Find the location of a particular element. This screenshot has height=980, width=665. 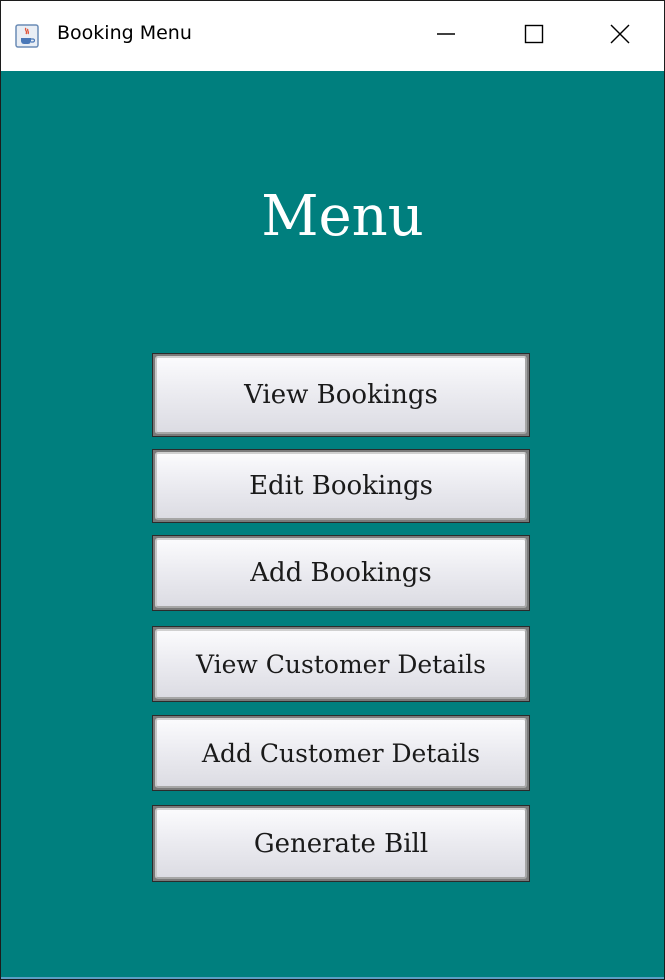

maximize-button is located at coordinates (534, 36).